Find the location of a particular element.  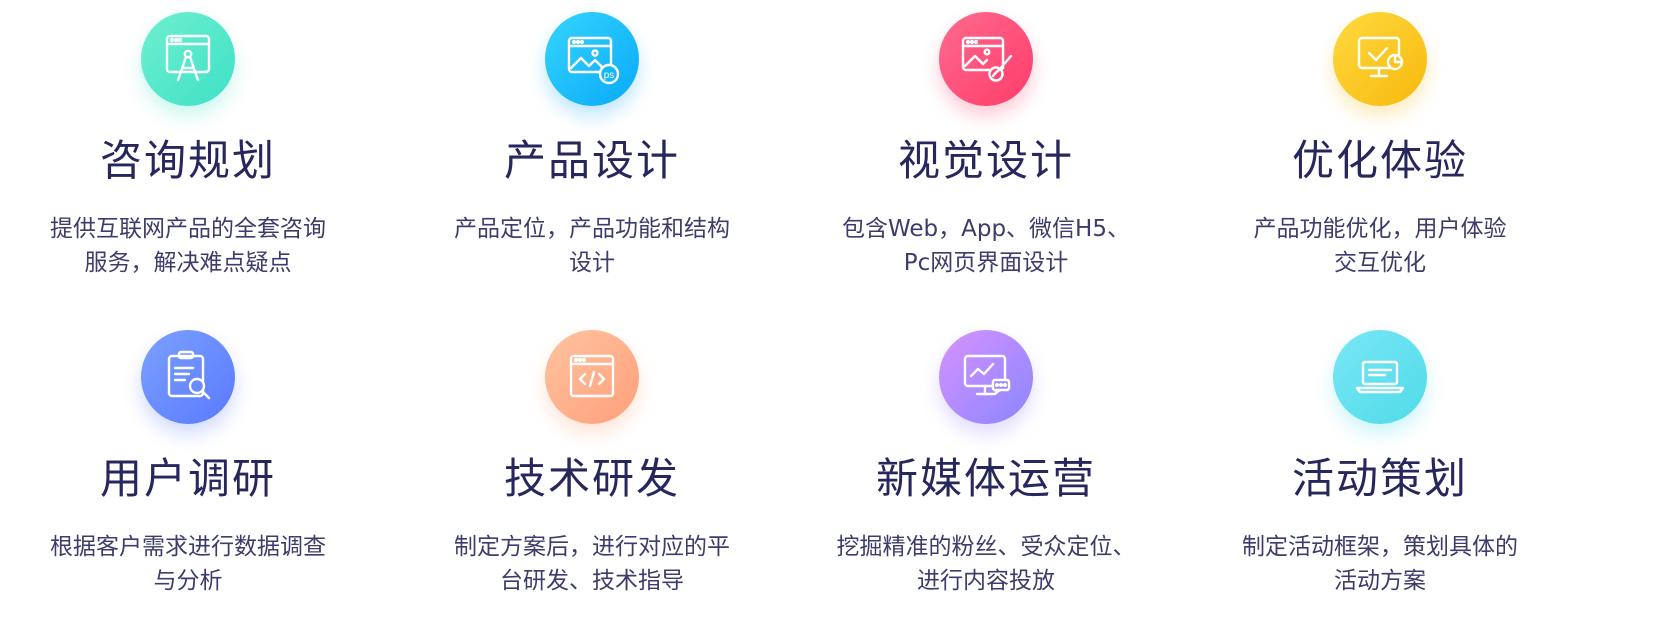

consulting-compass-icon is located at coordinates (188, 58).